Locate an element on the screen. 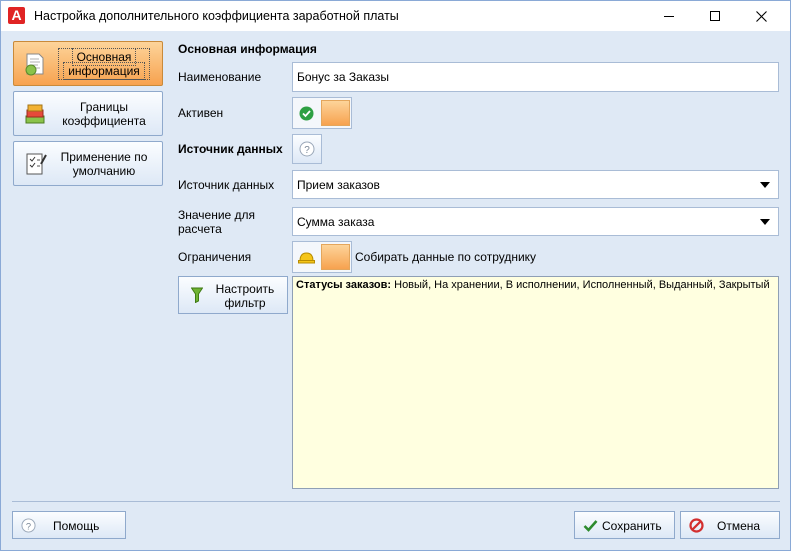 Image resolution: width=791 pixels, height=551 pixels. nav-basic-info: Основная информация is located at coordinates (88, 63).